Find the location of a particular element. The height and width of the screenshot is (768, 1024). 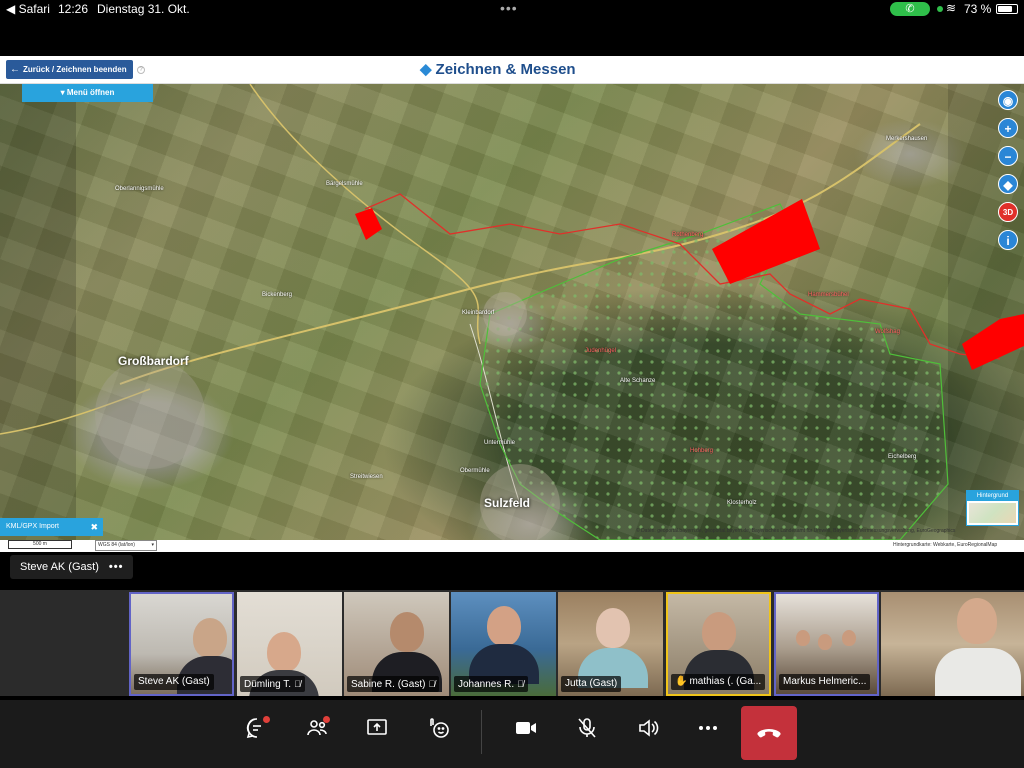

hang-up-icon is located at coordinates (769, 733).